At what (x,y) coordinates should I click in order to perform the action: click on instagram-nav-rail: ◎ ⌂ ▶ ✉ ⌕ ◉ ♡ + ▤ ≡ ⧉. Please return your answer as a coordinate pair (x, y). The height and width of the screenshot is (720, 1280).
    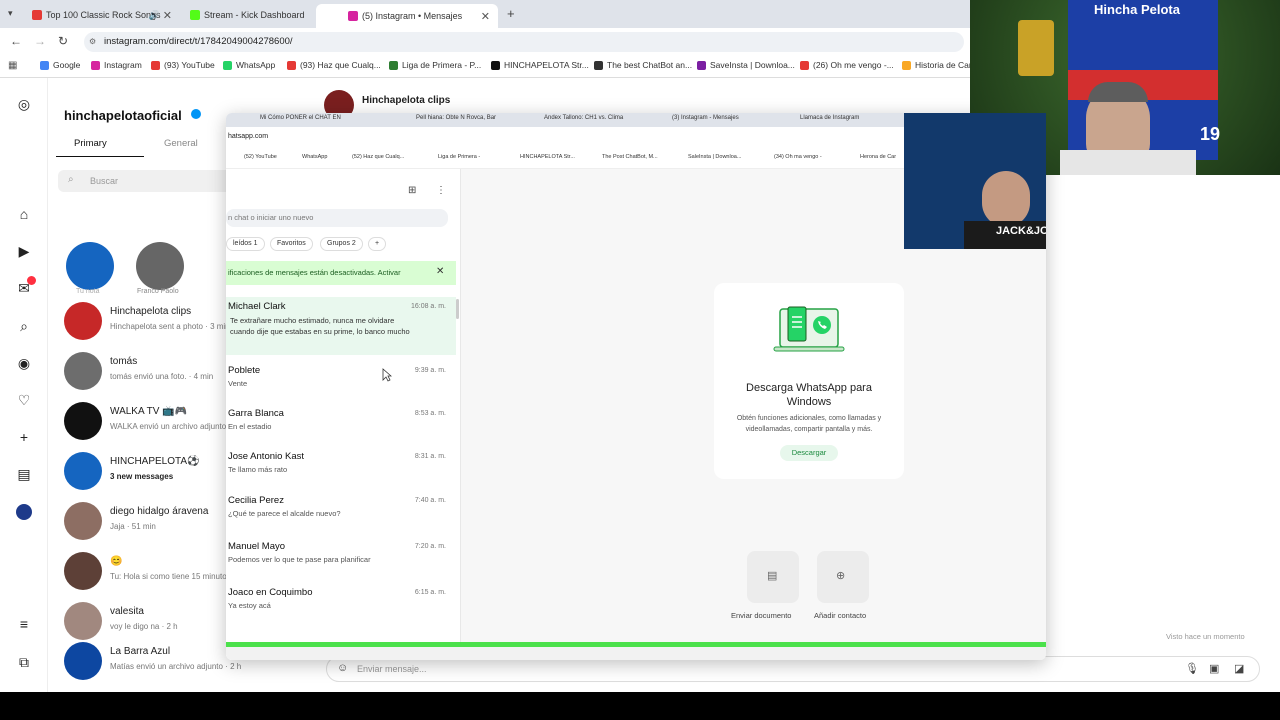
    Looking at the image, I should click on (24, 385).